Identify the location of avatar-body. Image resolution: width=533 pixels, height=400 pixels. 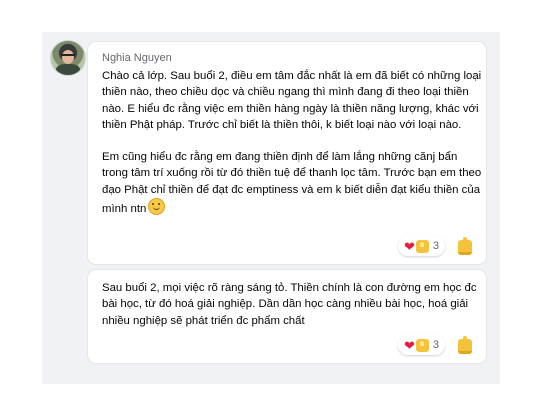
(68, 69).